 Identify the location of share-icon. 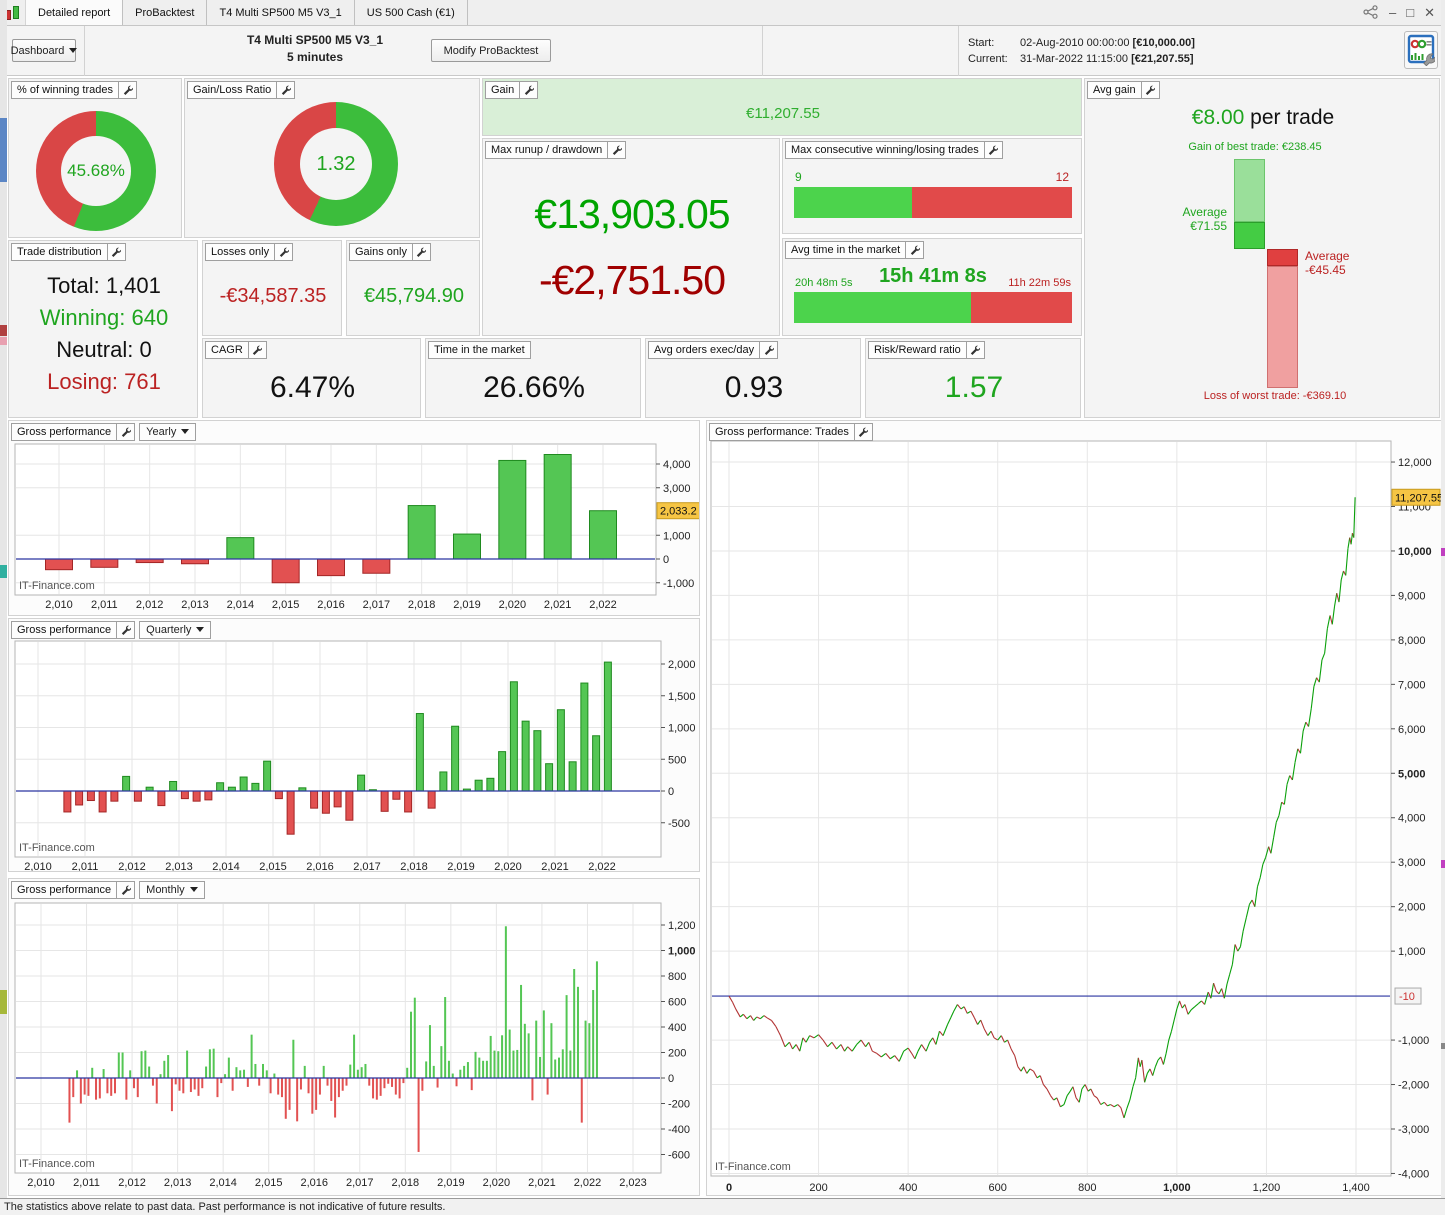
(1371, 12).